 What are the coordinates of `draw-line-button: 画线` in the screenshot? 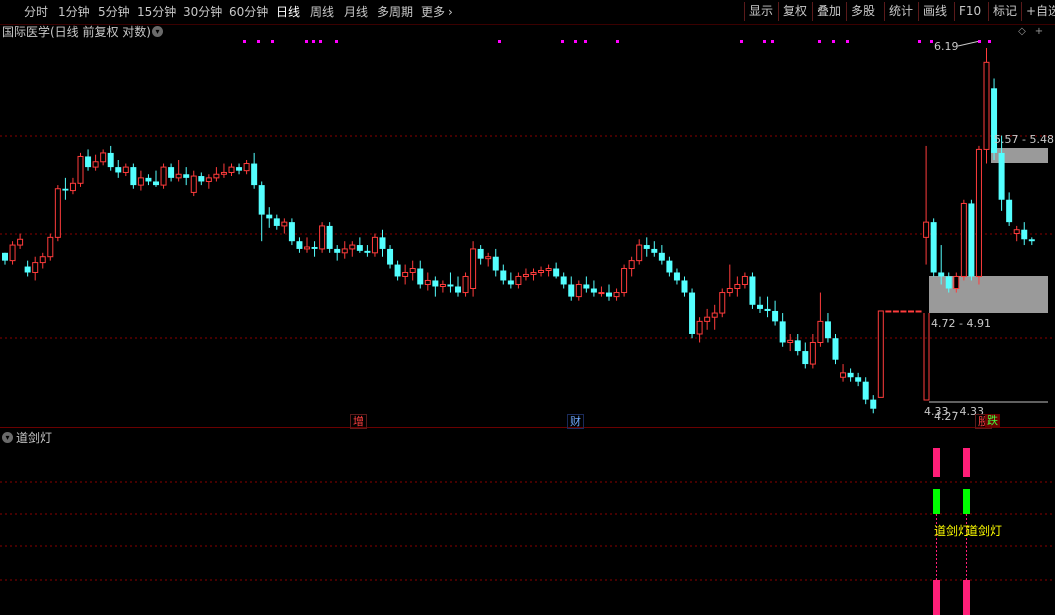 It's located at (934, 11).